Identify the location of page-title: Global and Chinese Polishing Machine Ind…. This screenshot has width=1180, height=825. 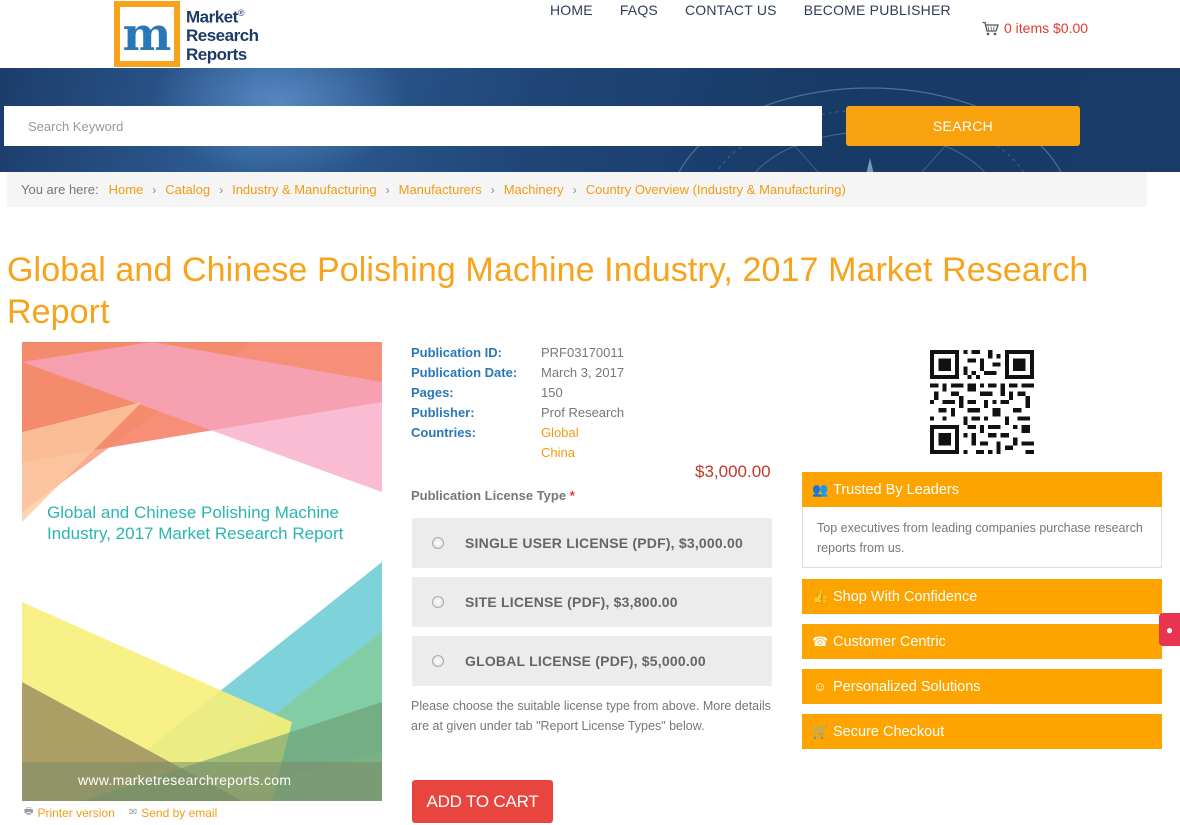
(548, 291).